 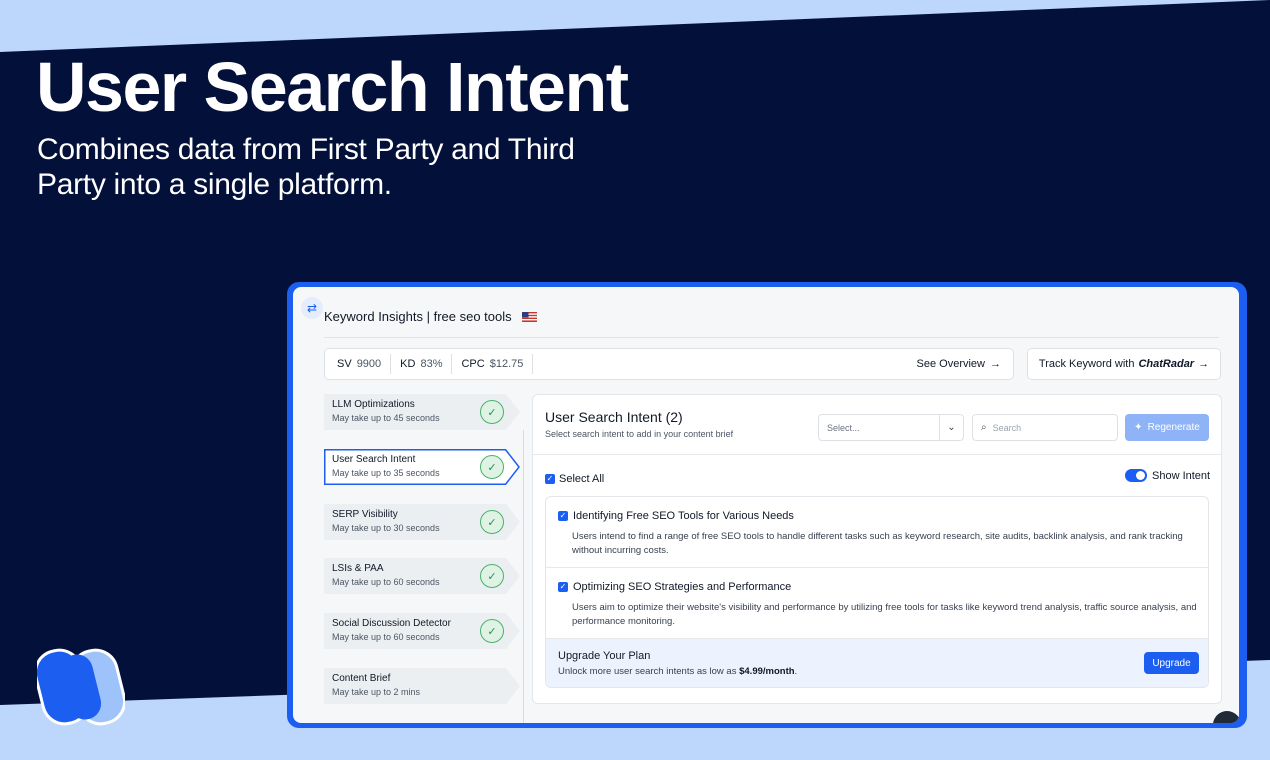 I want to click on upgrade-button: Upgrade, so click(x=1171, y=663).